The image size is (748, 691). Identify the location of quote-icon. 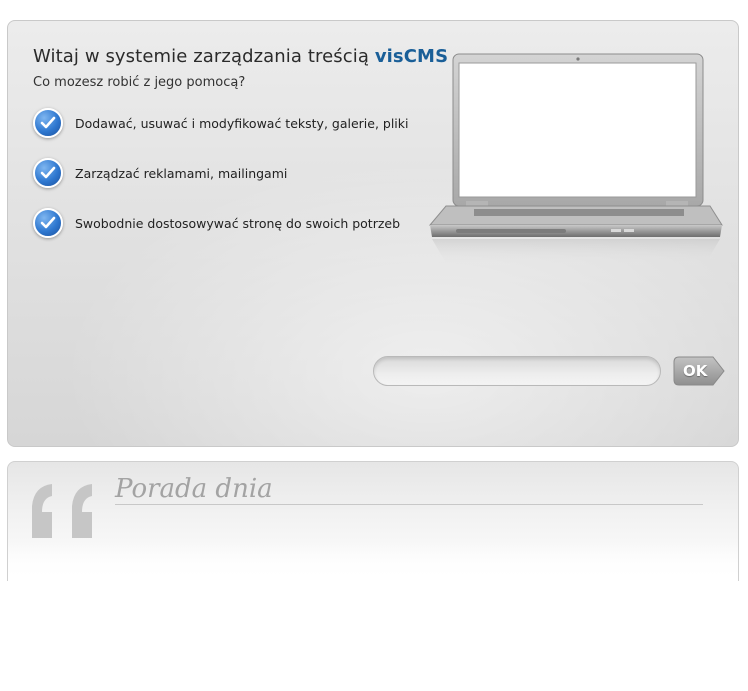
(62, 511).